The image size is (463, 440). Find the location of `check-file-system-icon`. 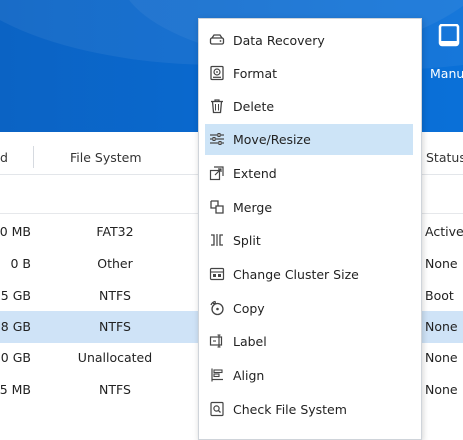

check-file-system-icon is located at coordinates (217, 409).